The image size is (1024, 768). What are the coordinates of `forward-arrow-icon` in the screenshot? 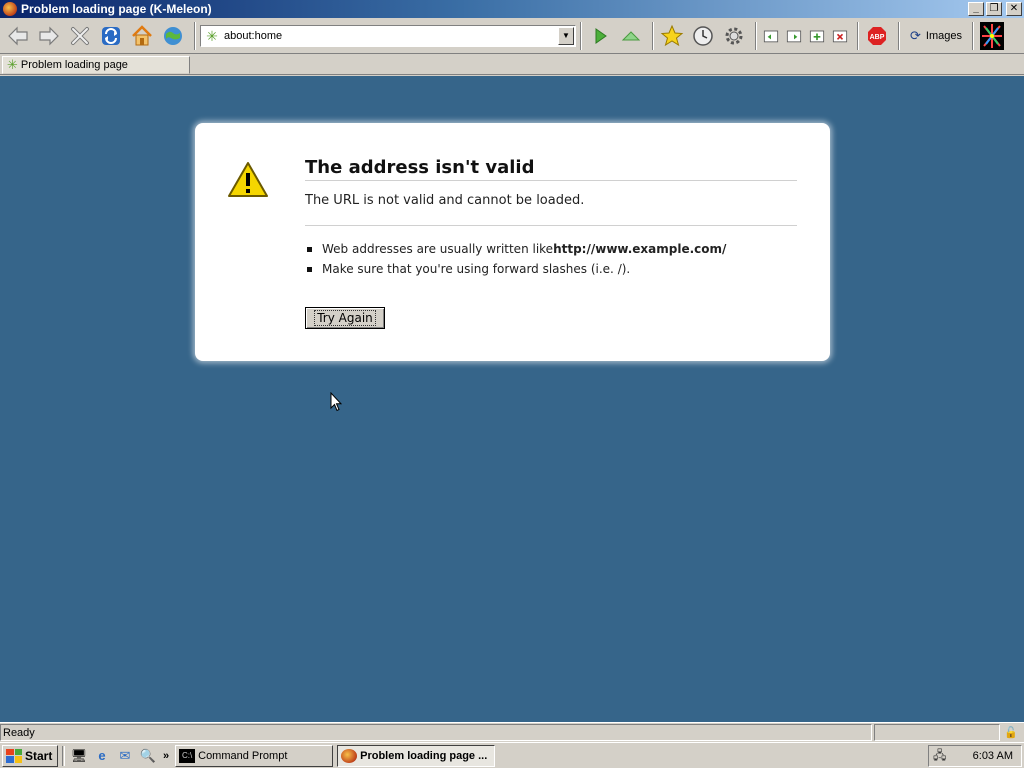 It's located at (49, 35).